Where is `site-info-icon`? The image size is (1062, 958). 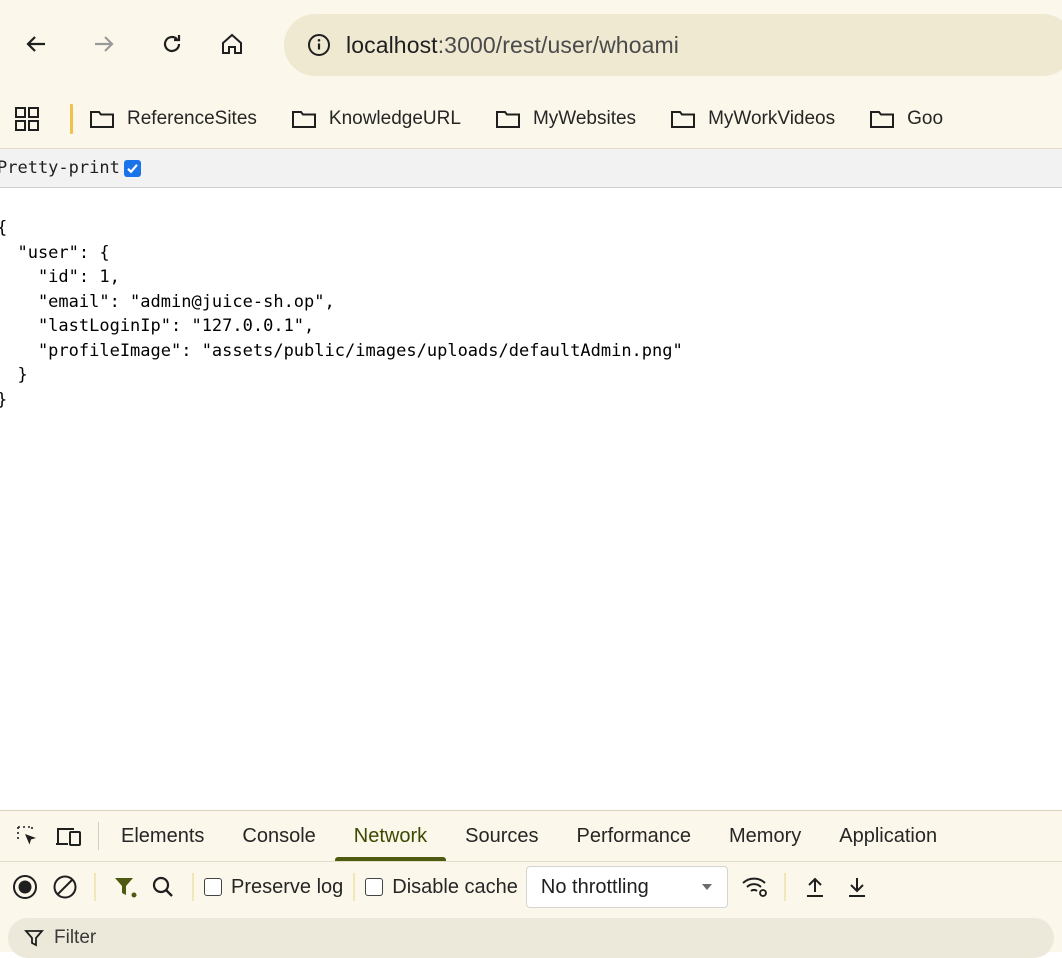 site-info-icon is located at coordinates (319, 45).